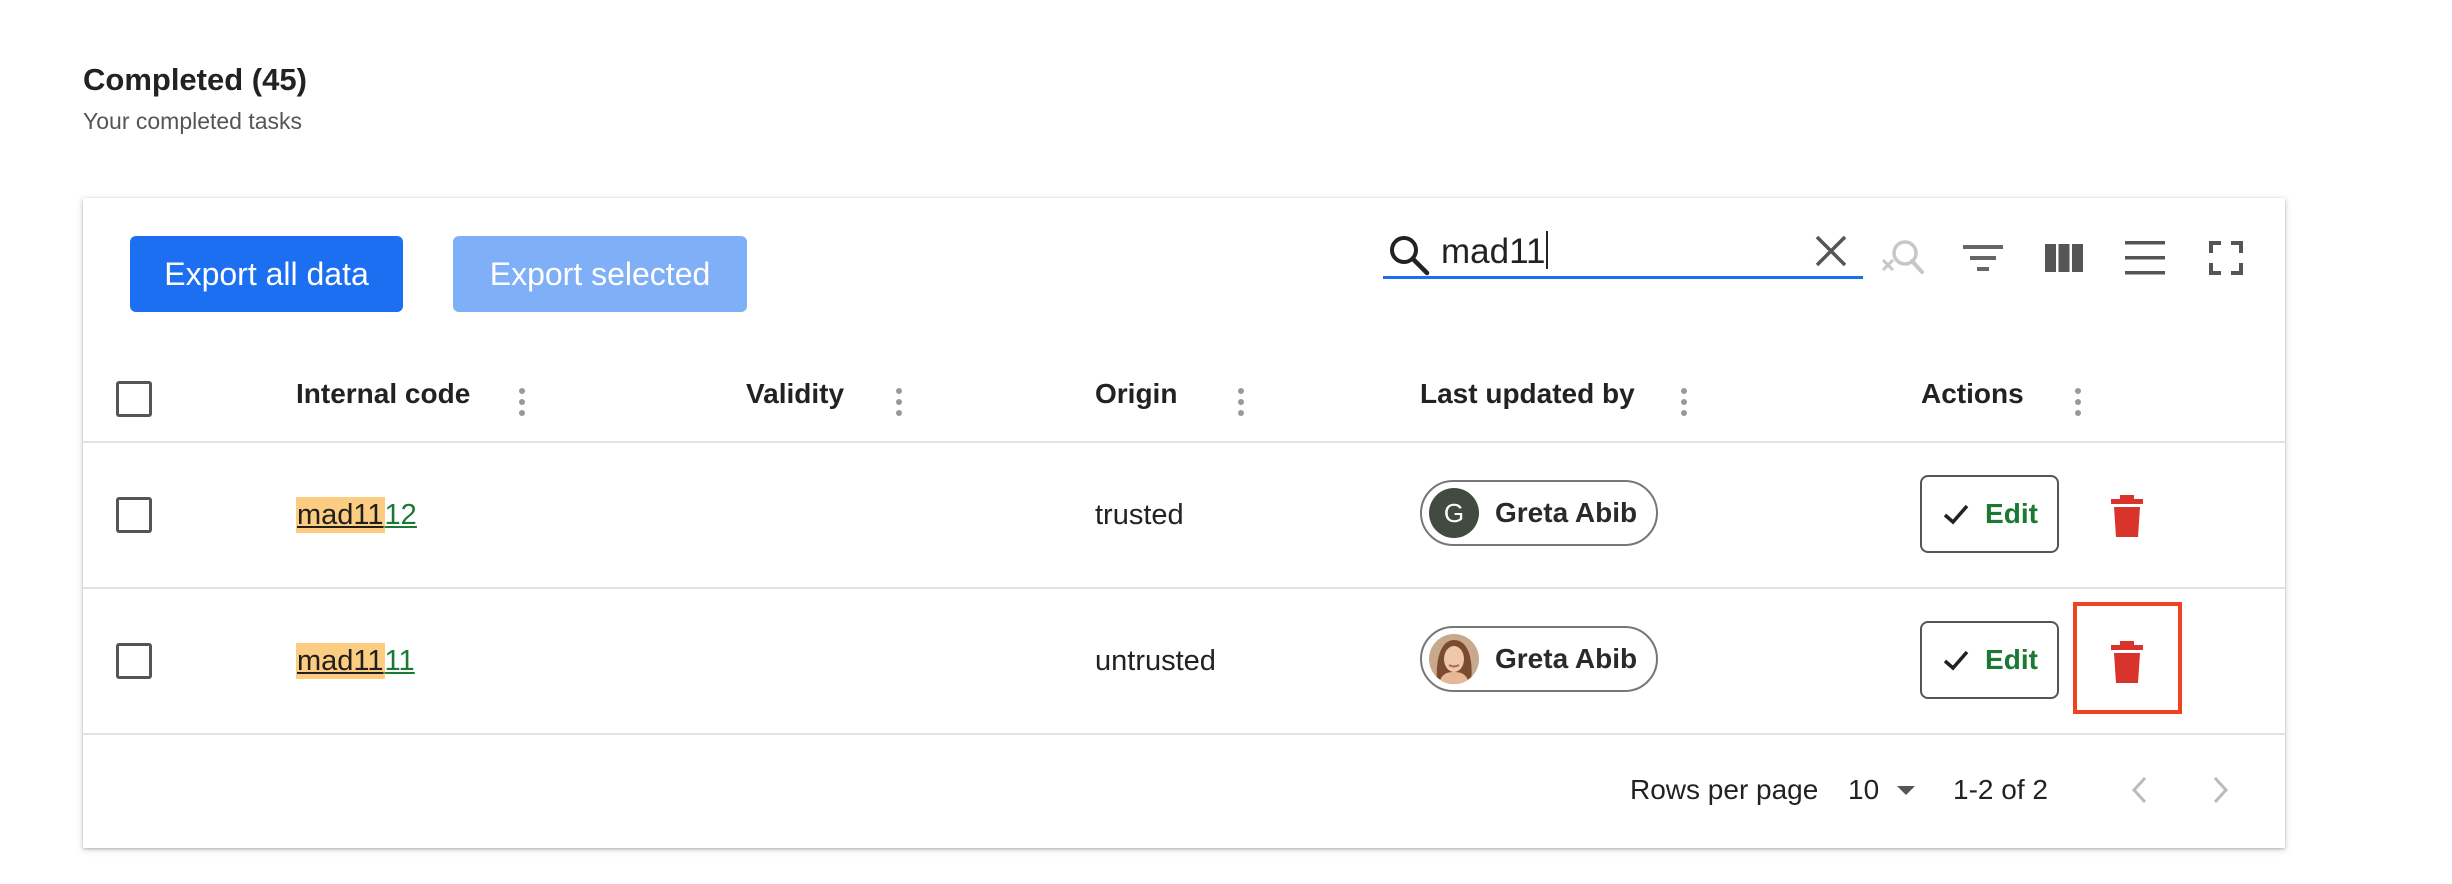  What do you see at coordinates (2000, 789) in the screenshot?
I see `pagination-range: 1-2 of 2` at bounding box center [2000, 789].